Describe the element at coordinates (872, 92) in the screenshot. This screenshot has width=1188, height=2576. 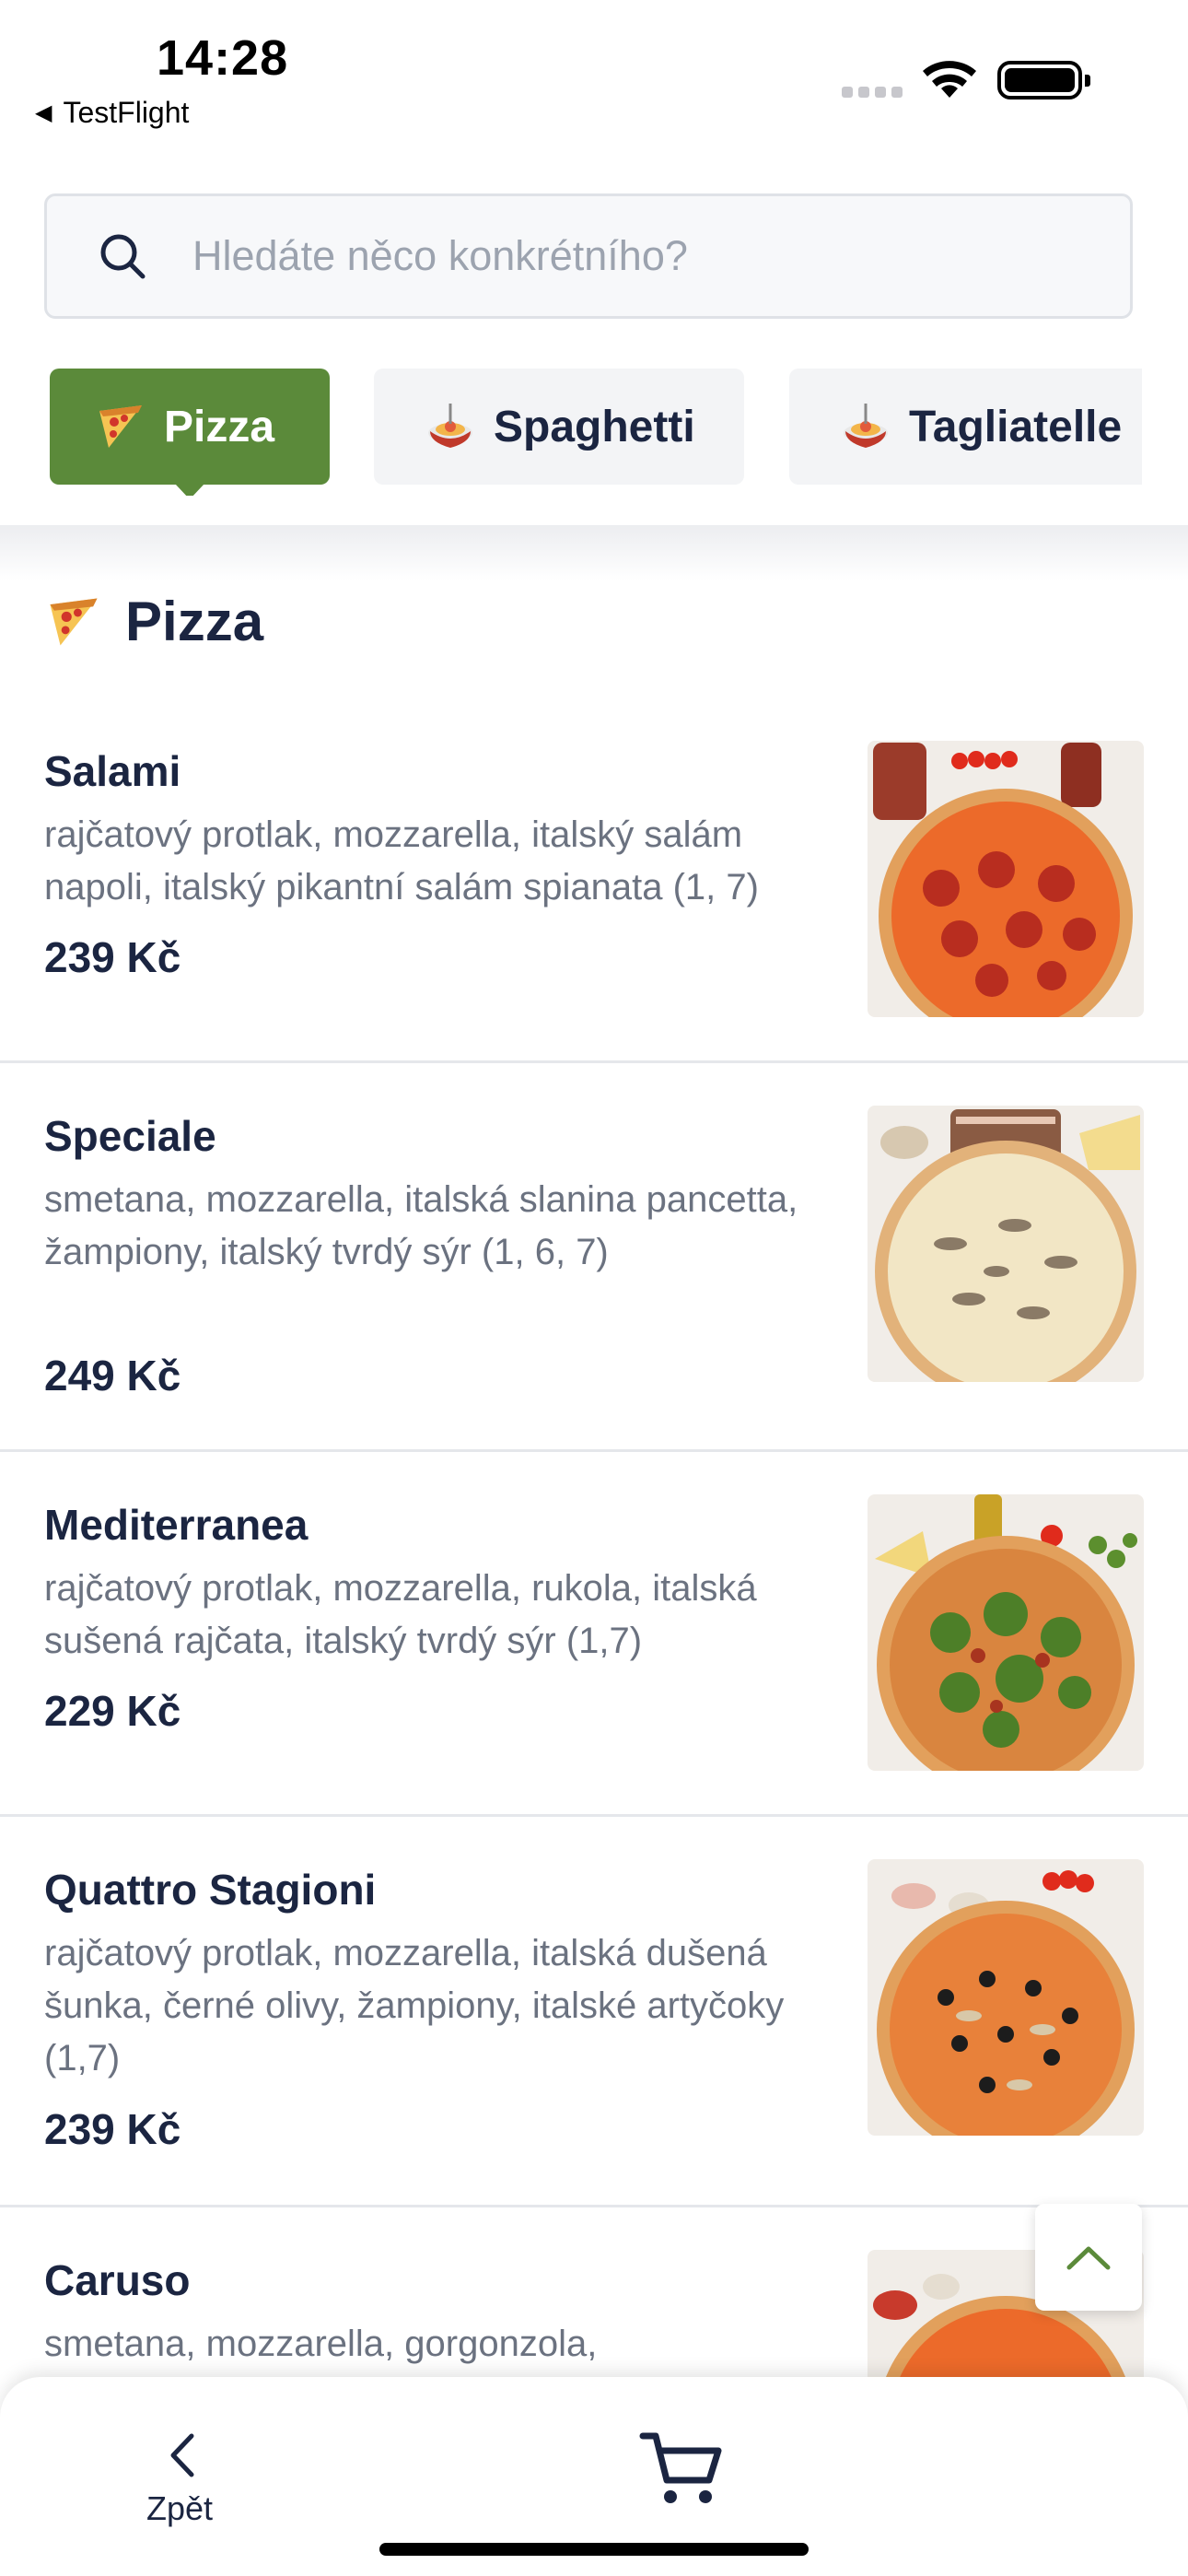
I see `cellular-signal-icon` at that location.